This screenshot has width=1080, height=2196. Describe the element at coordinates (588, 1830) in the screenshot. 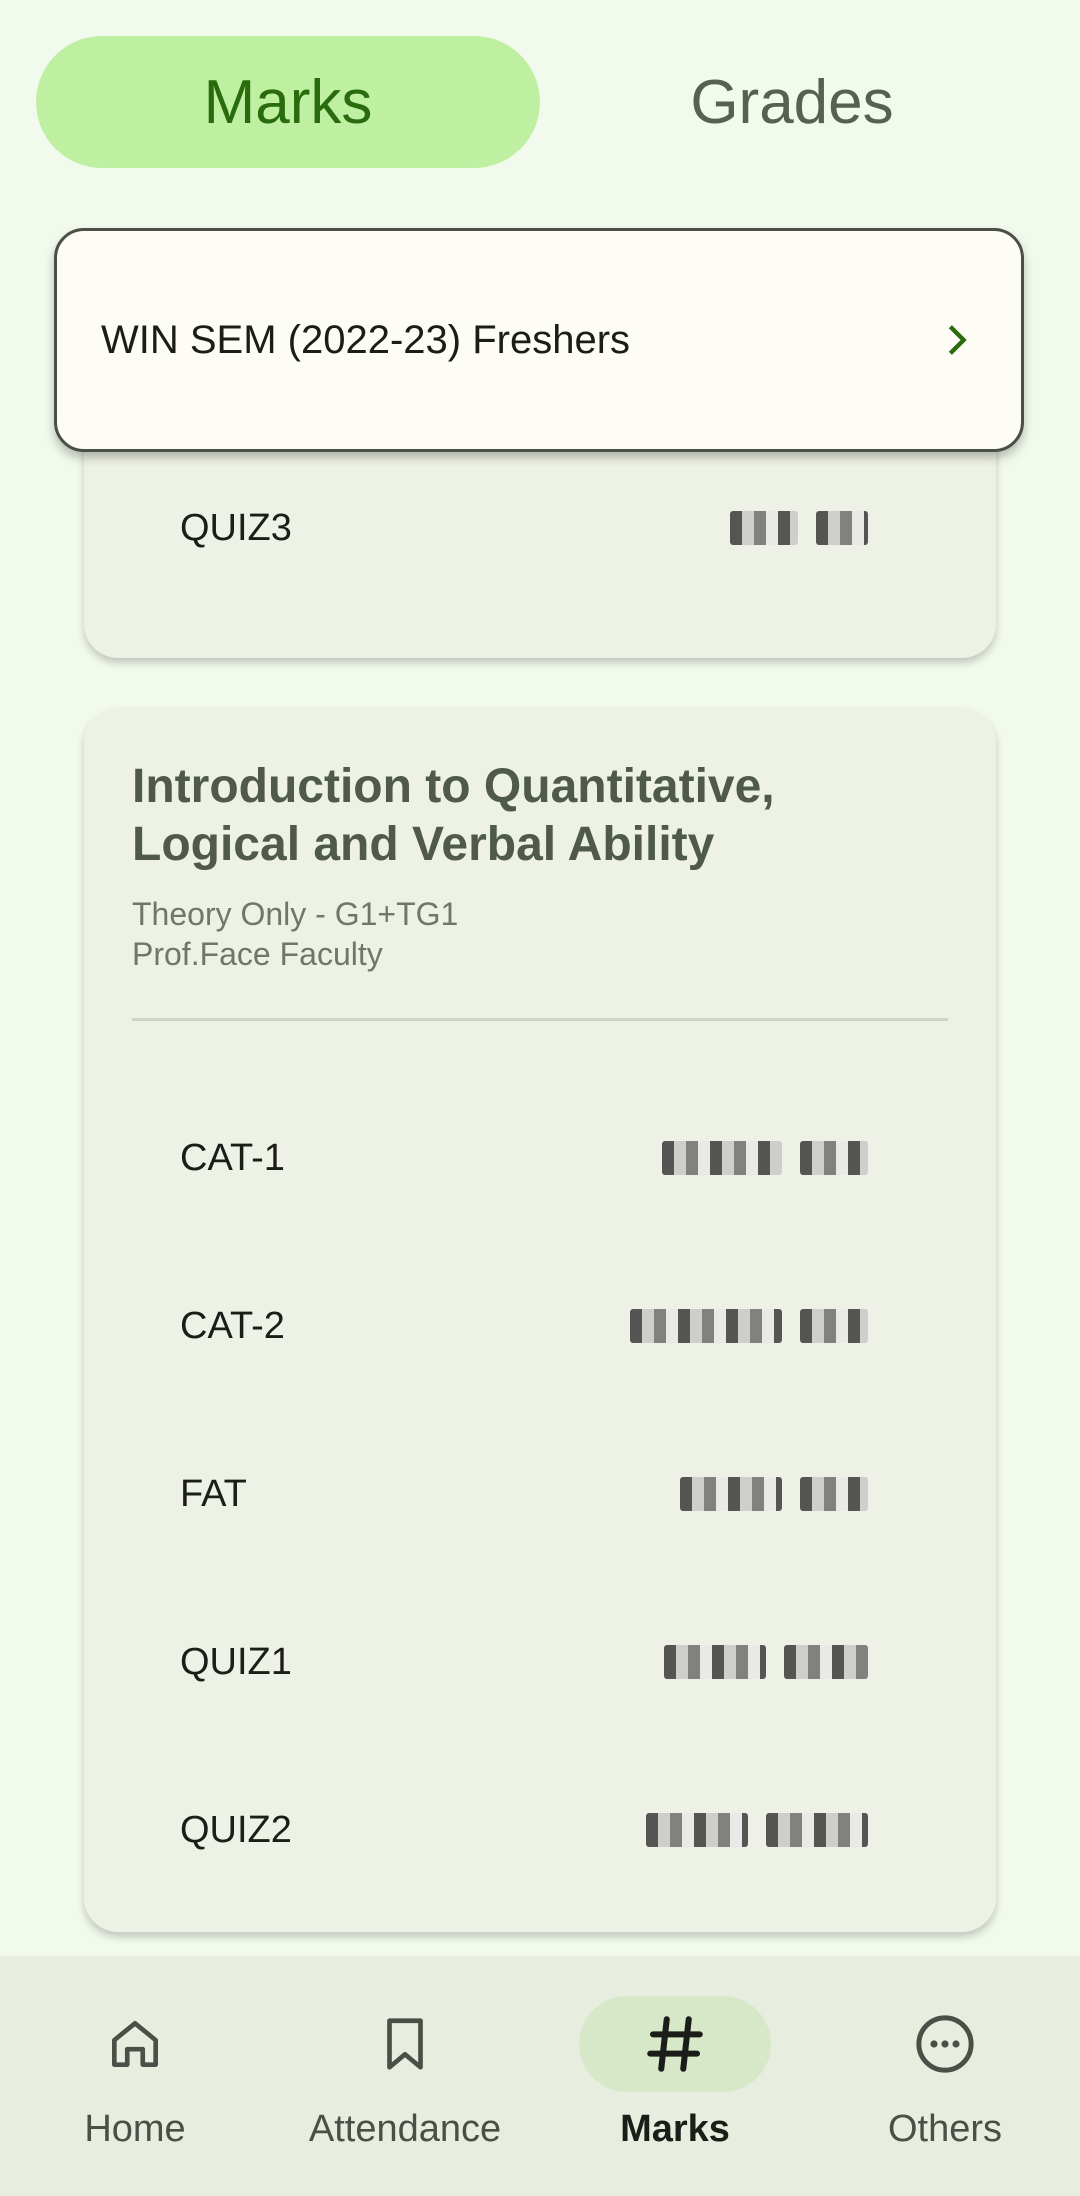

I see `marks-row: QUIZ2` at that location.